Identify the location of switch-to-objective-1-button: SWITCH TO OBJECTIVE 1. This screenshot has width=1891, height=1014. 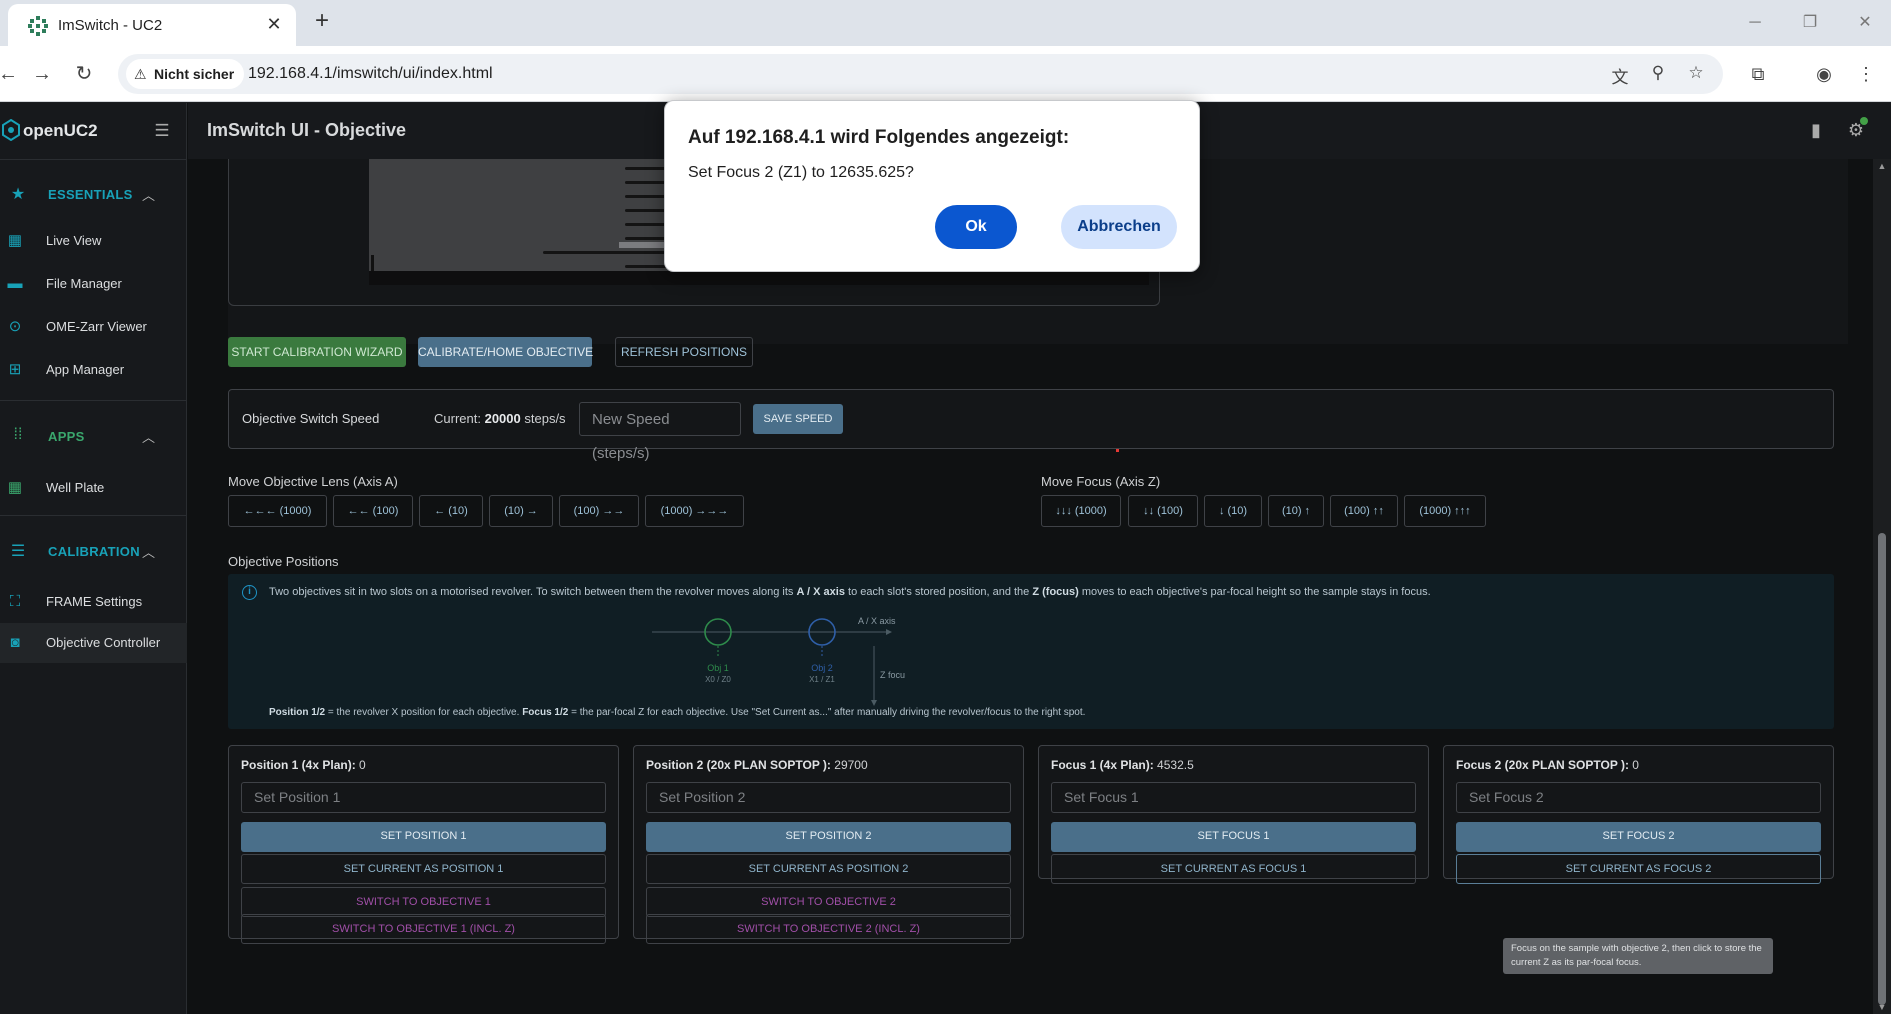
(423, 902).